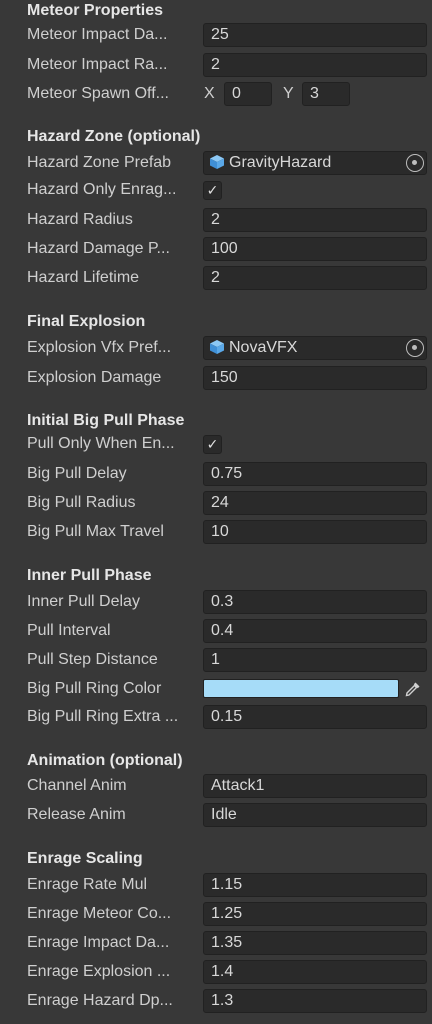  I want to click on hazard-radius-input: 2, so click(315, 220).